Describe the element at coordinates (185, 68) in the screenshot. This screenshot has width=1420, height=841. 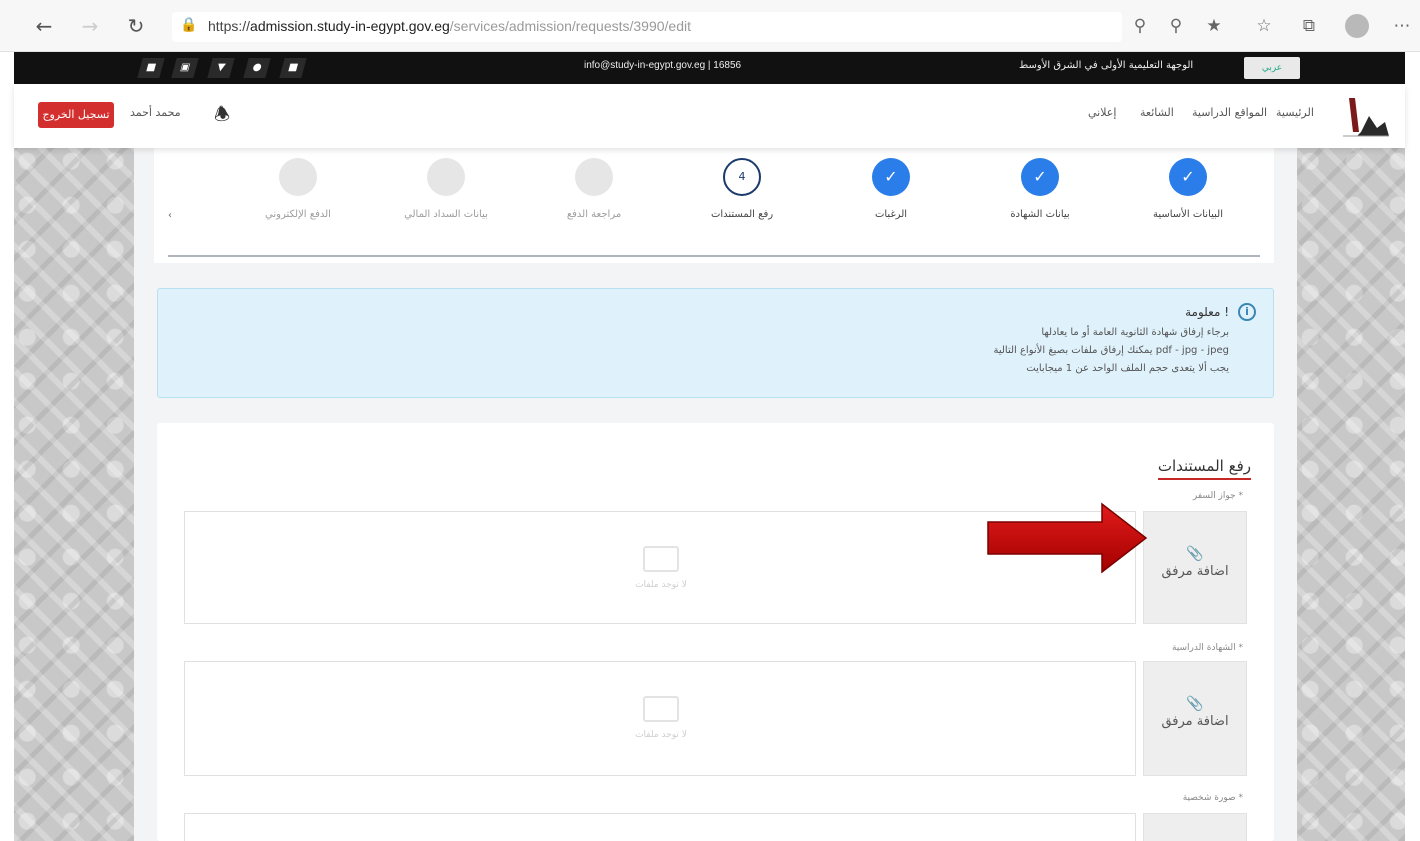
I see `instagram-icon: ▣` at that location.